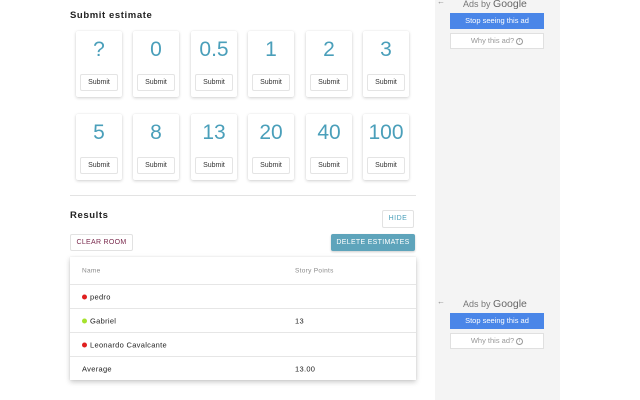 The image size is (640, 400). I want to click on card-value: 3, so click(386, 49).